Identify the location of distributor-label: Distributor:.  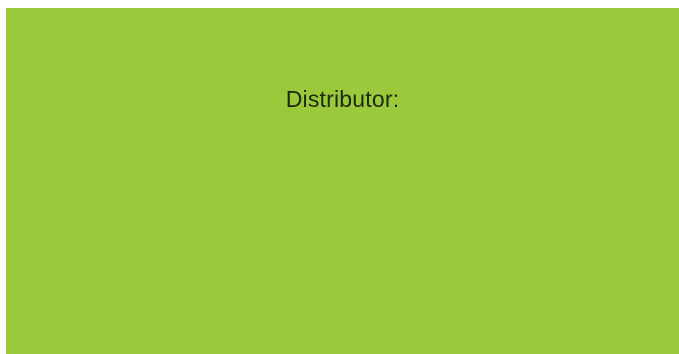
(342, 99).